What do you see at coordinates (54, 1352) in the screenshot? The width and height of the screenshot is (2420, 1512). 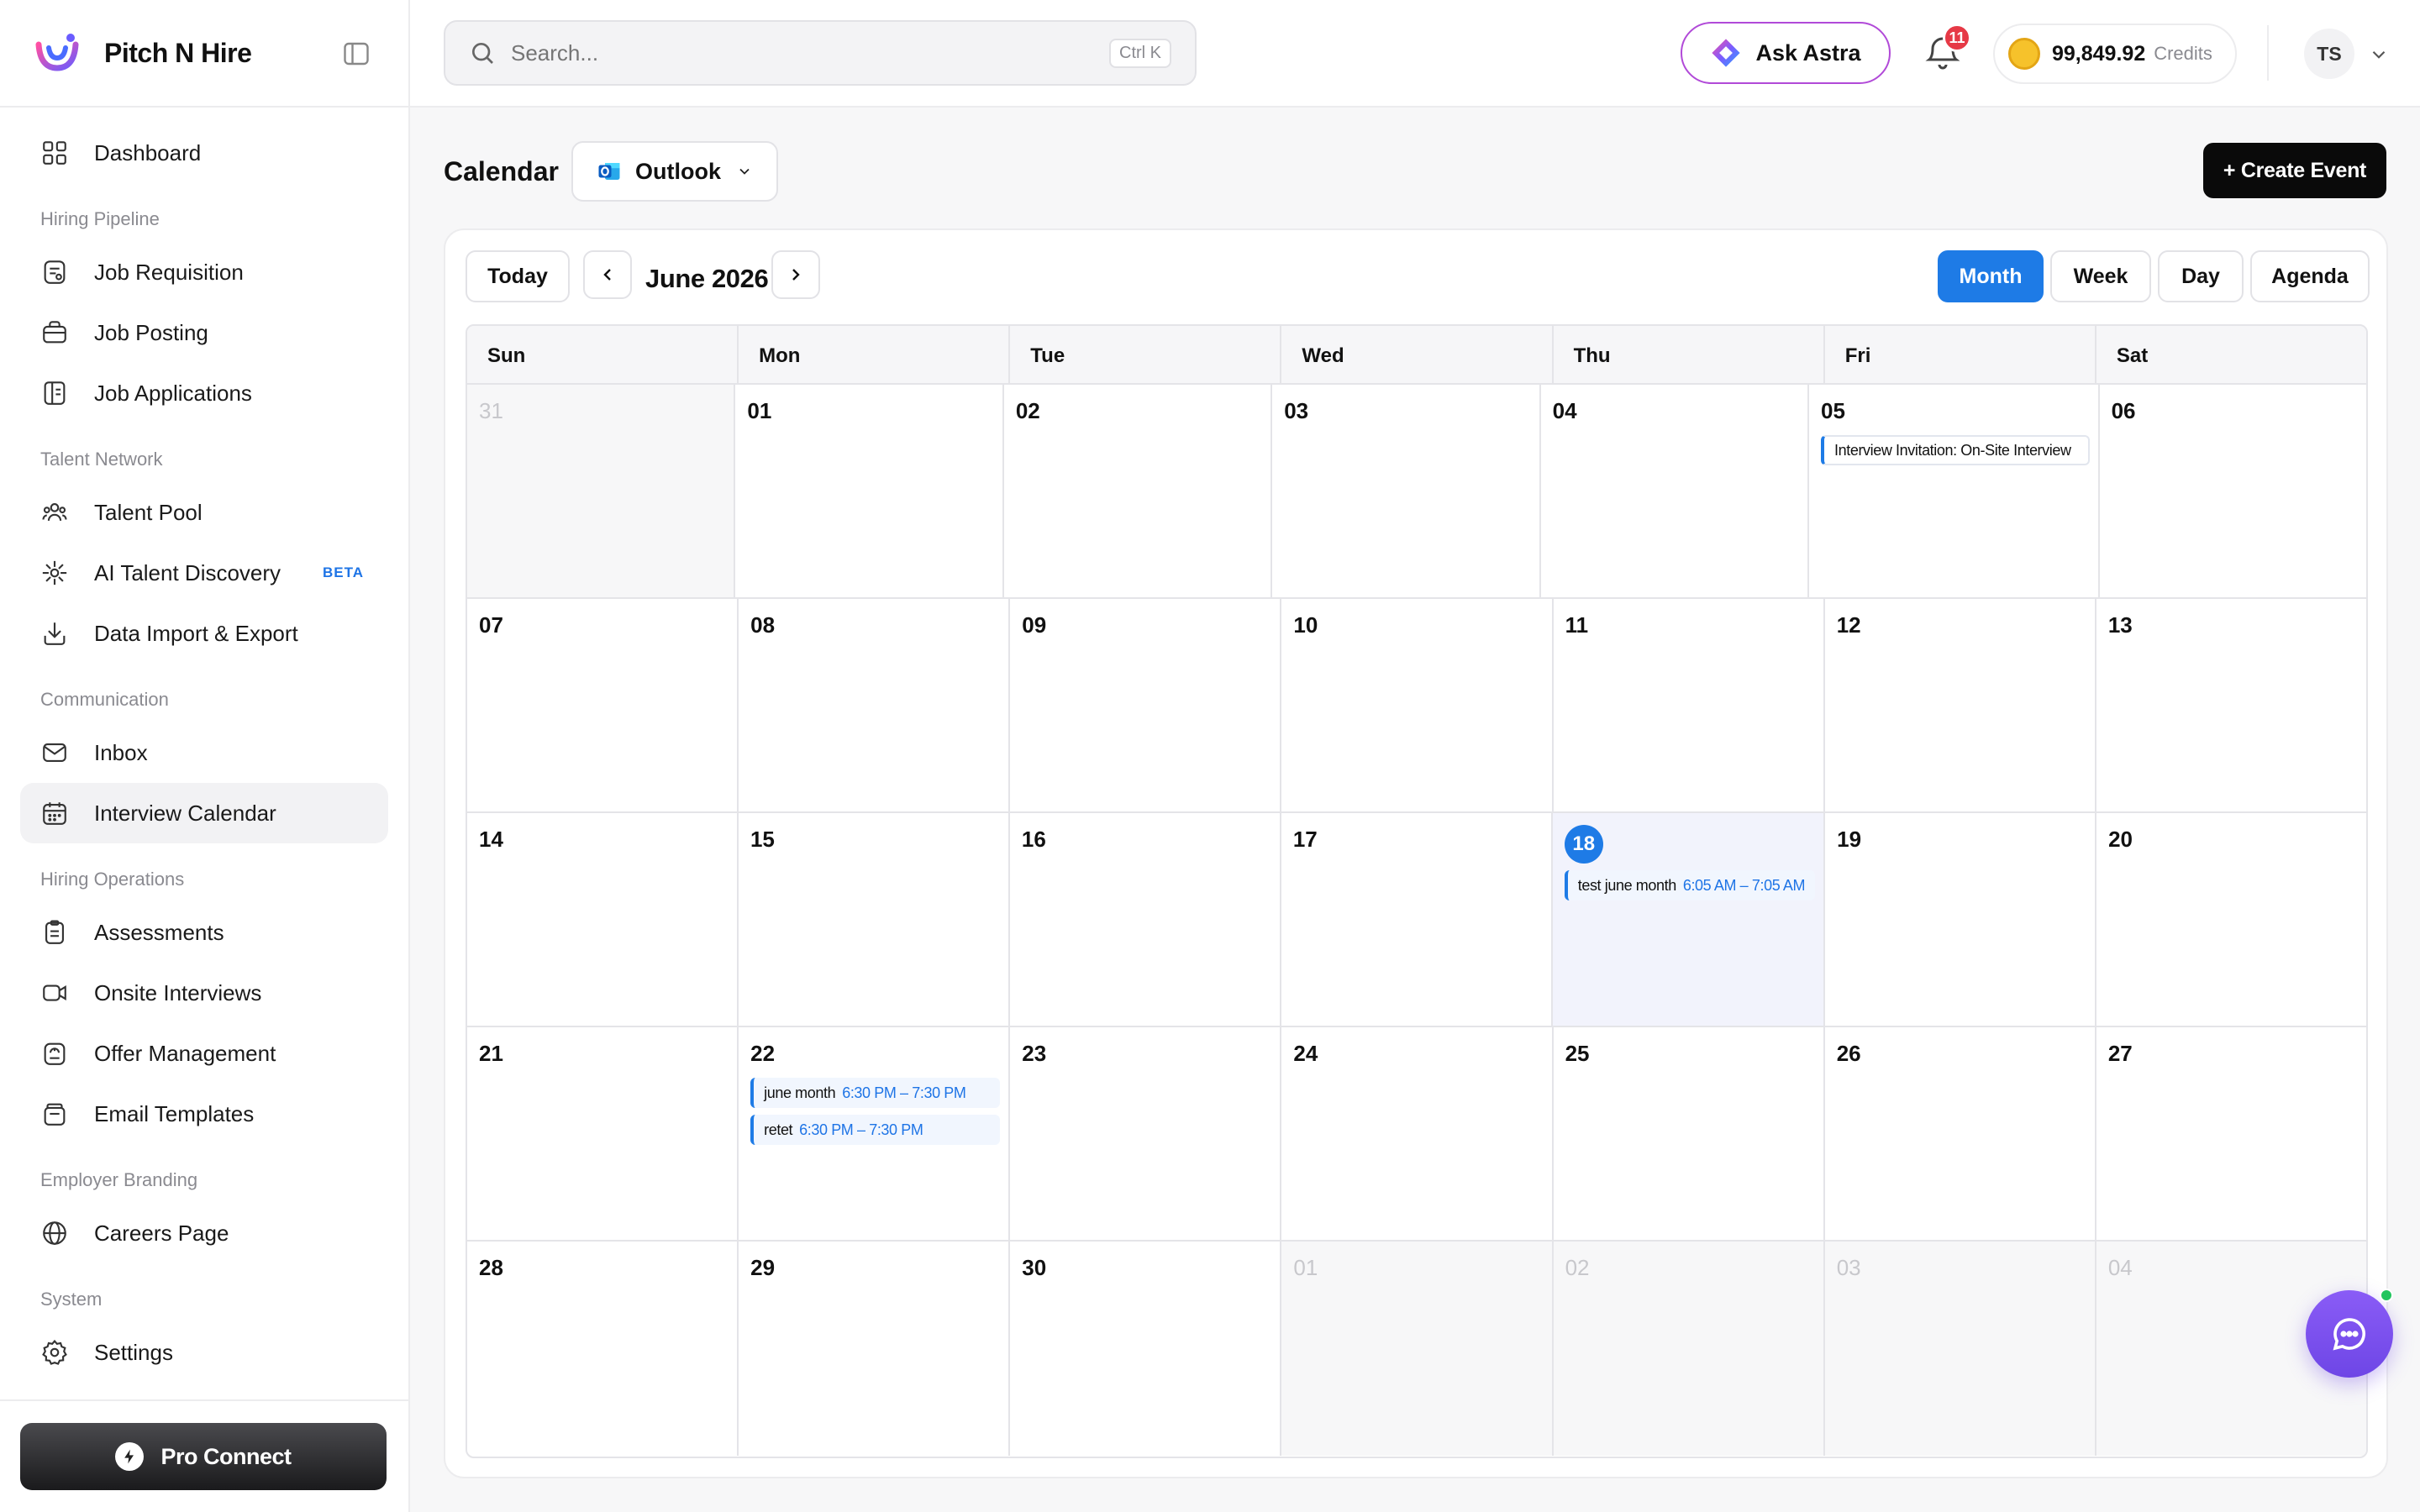 I see `gear-icon` at bounding box center [54, 1352].